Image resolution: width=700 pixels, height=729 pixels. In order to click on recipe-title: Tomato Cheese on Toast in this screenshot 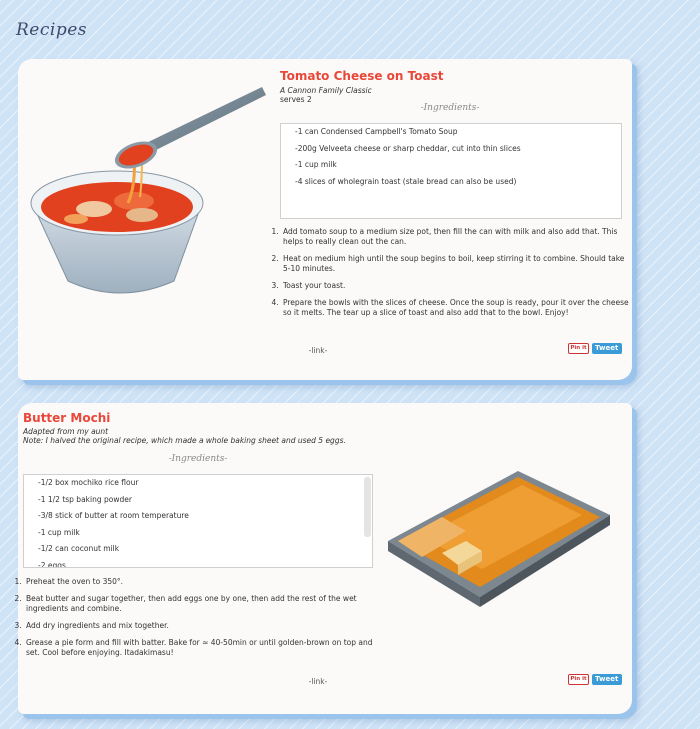, I will do `click(362, 76)`.